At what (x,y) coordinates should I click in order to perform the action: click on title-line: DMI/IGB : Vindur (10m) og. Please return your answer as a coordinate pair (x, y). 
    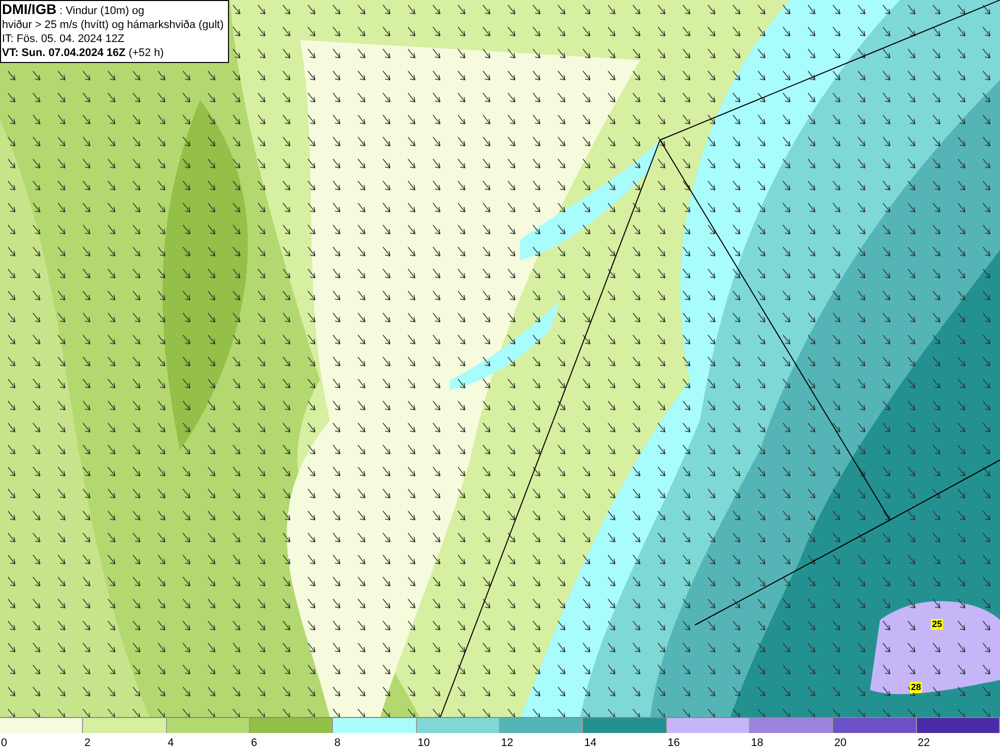
    Looking at the image, I should click on (74, 10).